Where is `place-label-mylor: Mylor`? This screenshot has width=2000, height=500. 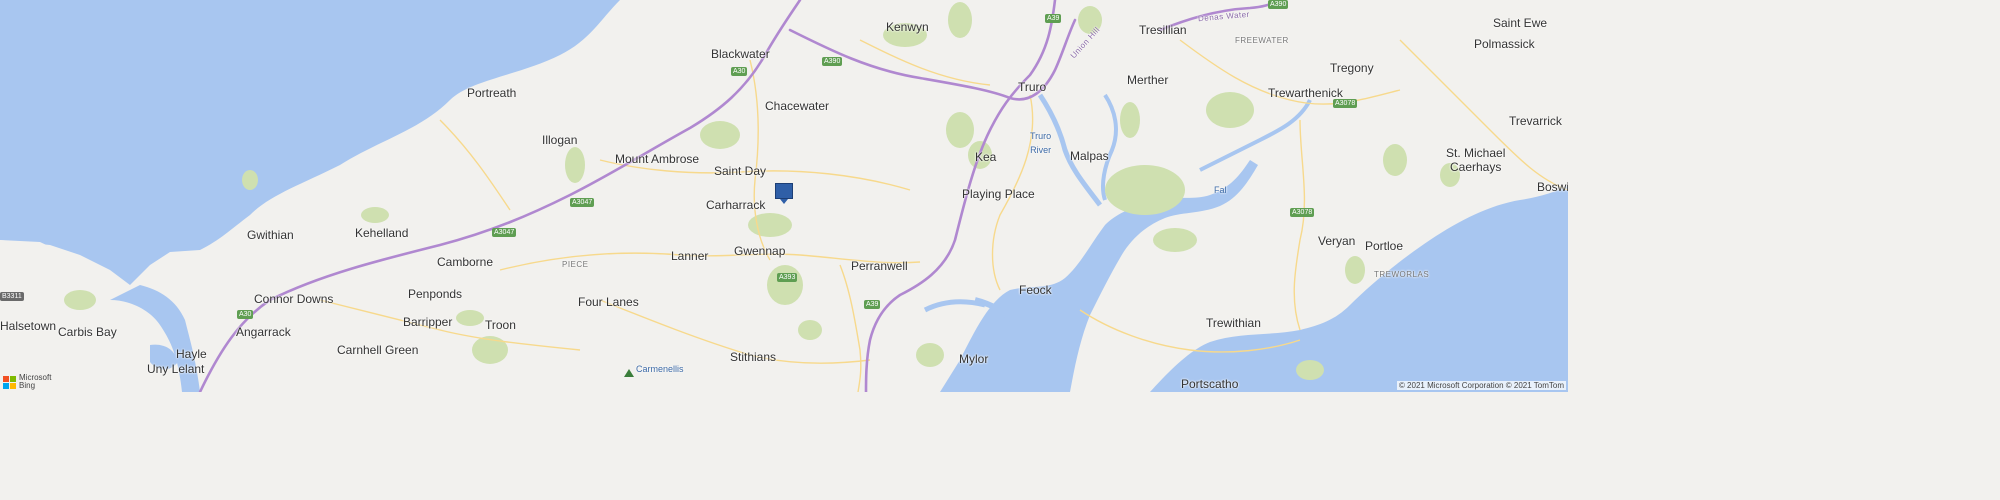
place-label-mylor: Mylor is located at coordinates (974, 359).